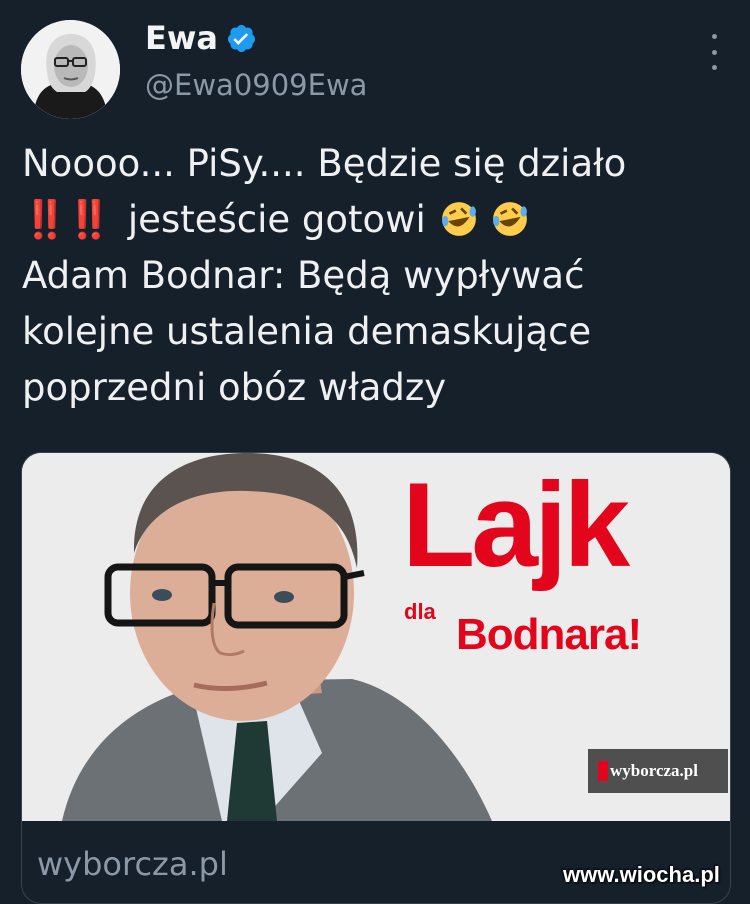  I want to click on site-watermark: www.wiocha.pl, so click(641, 874).